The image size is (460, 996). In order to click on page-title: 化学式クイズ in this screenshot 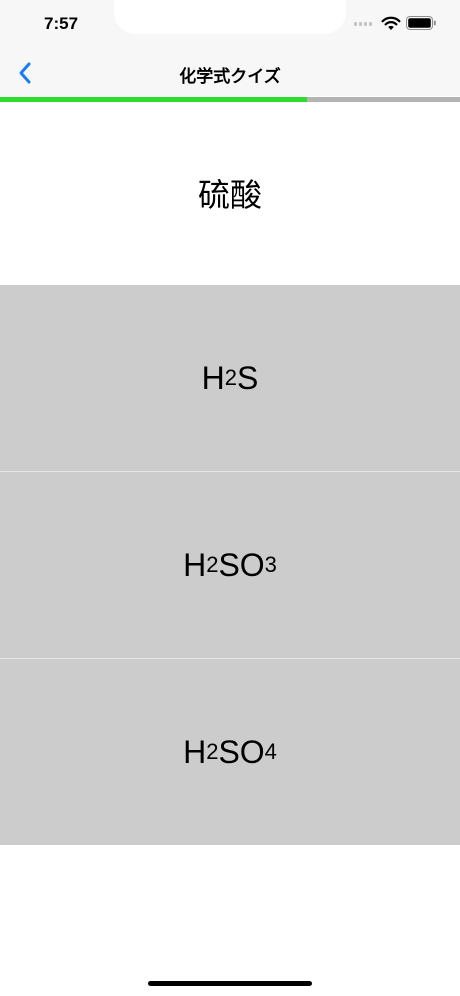, I will do `click(230, 77)`.